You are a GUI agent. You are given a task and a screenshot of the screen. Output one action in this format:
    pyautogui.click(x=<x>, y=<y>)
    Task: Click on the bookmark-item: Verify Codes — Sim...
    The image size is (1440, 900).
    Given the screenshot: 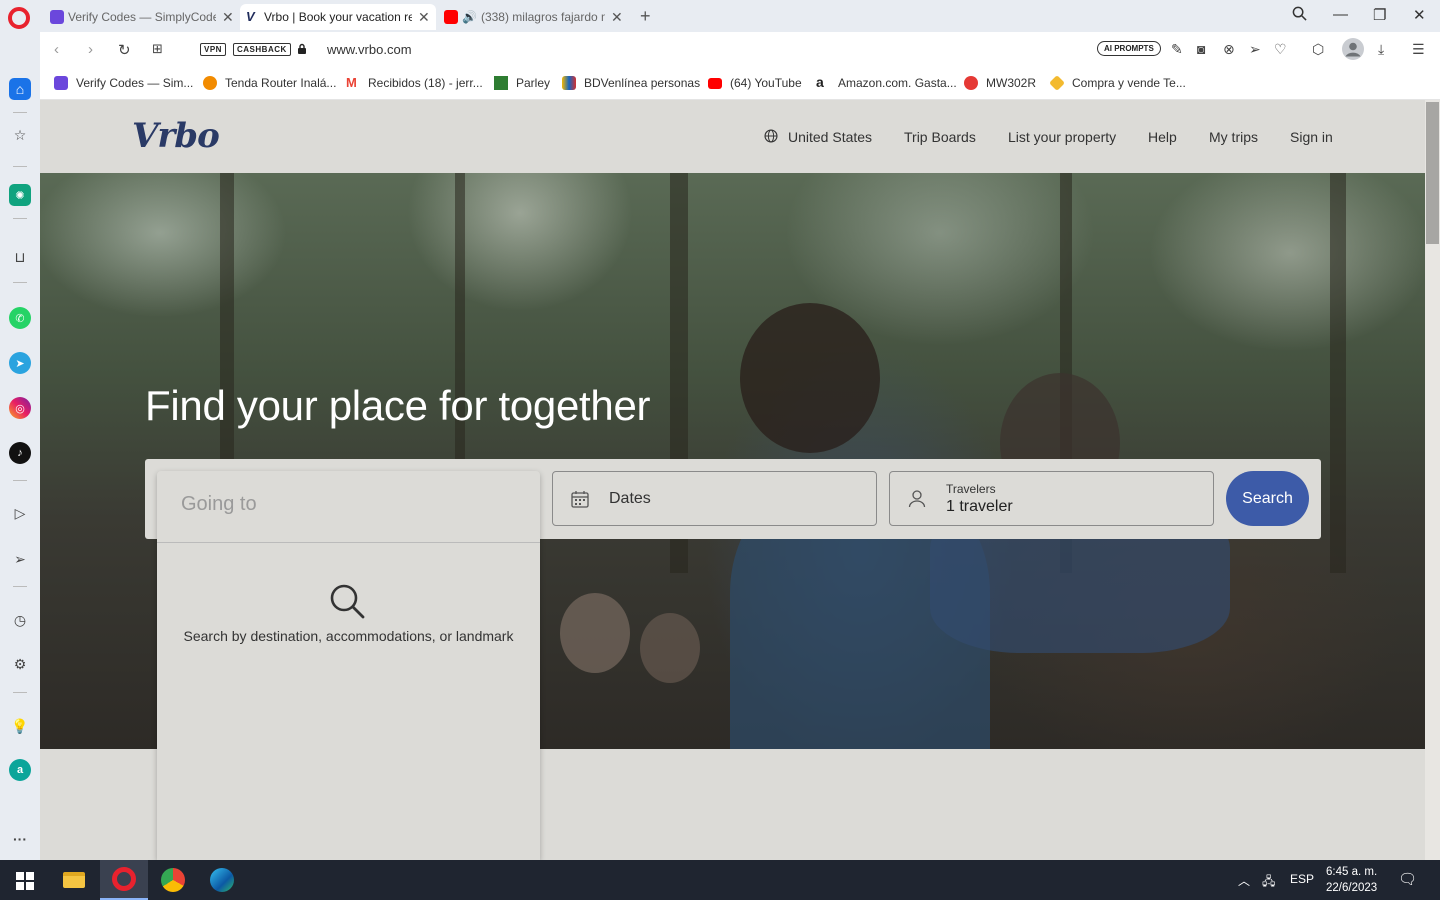 What is the action you would take?
    pyautogui.click(x=123, y=83)
    